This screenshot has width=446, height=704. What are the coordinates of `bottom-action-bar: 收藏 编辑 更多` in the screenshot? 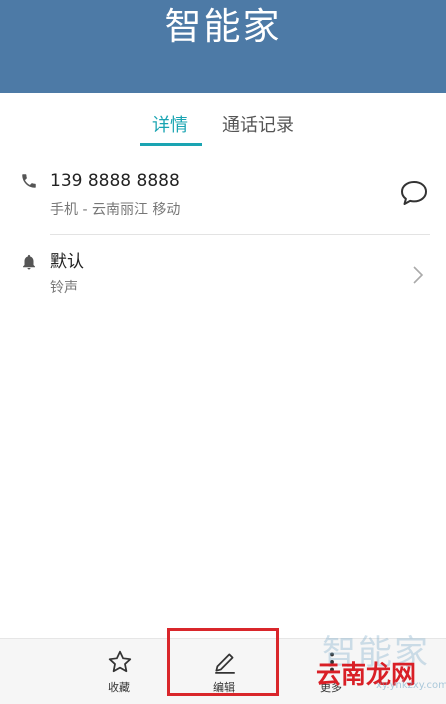 It's located at (223, 671).